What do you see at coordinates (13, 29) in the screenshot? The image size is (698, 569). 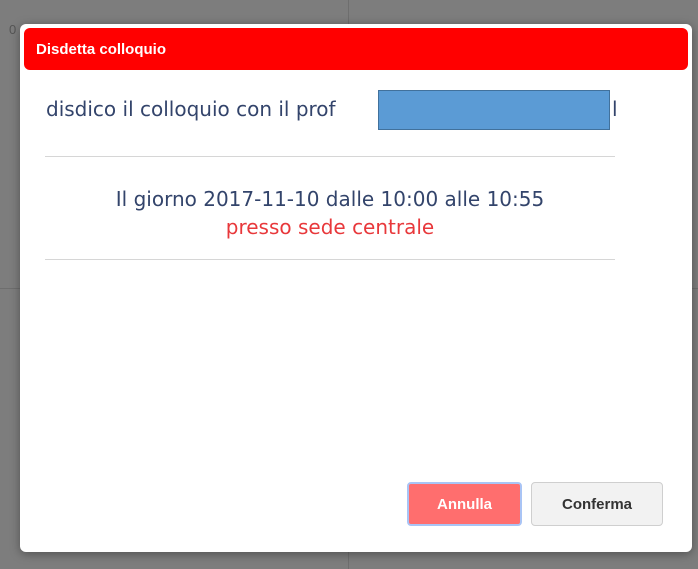 I see `background-text: 0` at bounding box center [13, 29].